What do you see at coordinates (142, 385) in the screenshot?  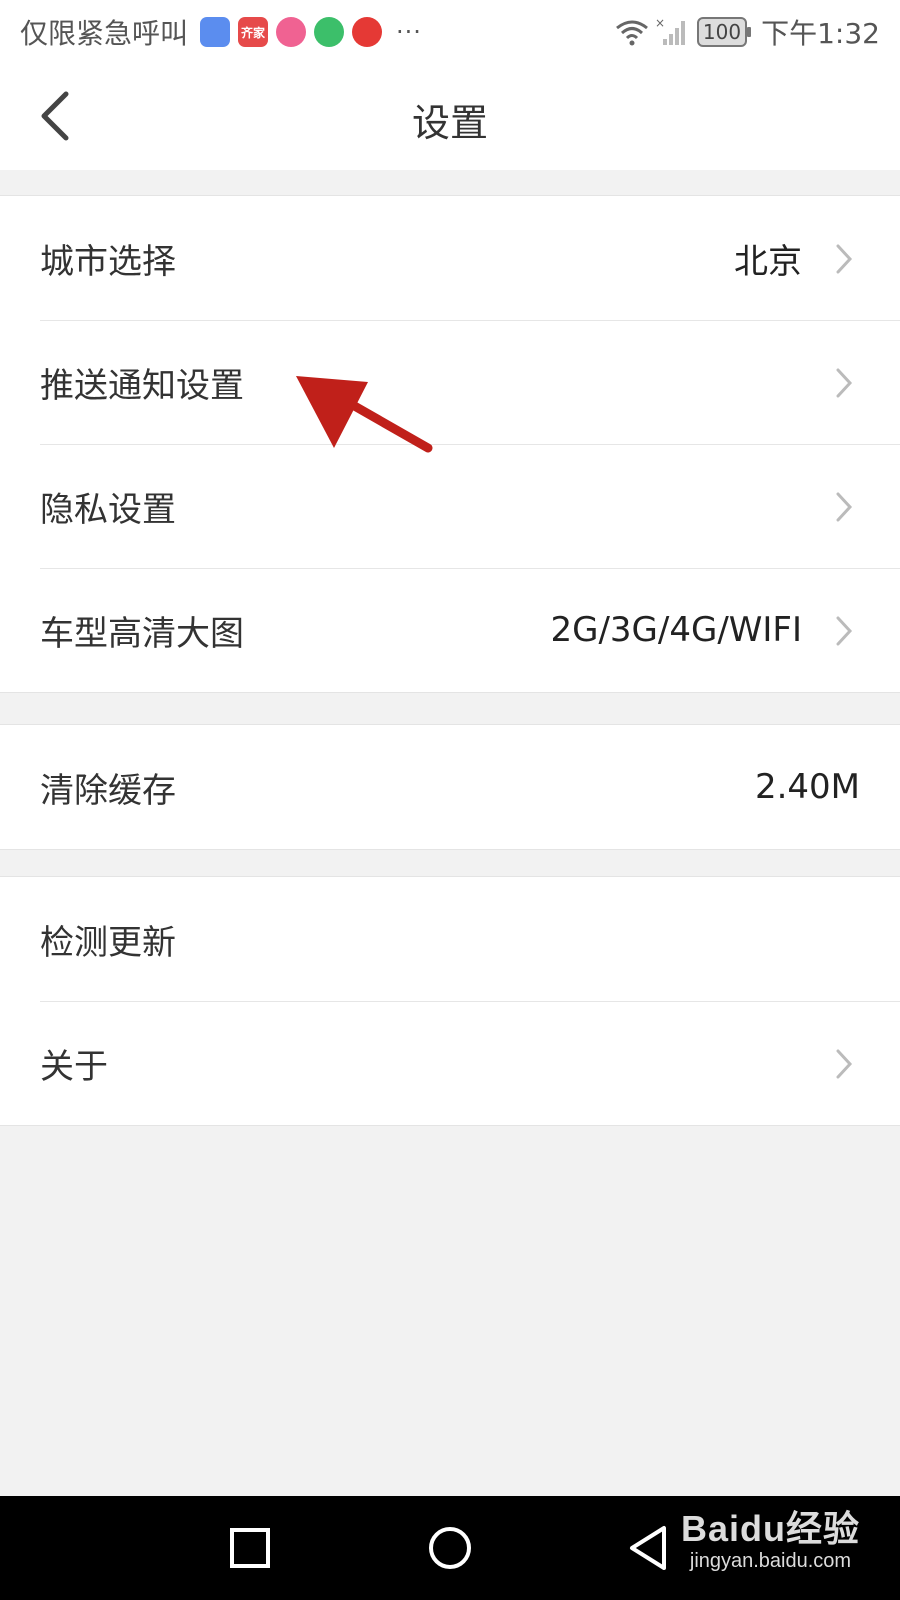 I see `setting-label: 推送通知设置` at bounding box center [142, 385].